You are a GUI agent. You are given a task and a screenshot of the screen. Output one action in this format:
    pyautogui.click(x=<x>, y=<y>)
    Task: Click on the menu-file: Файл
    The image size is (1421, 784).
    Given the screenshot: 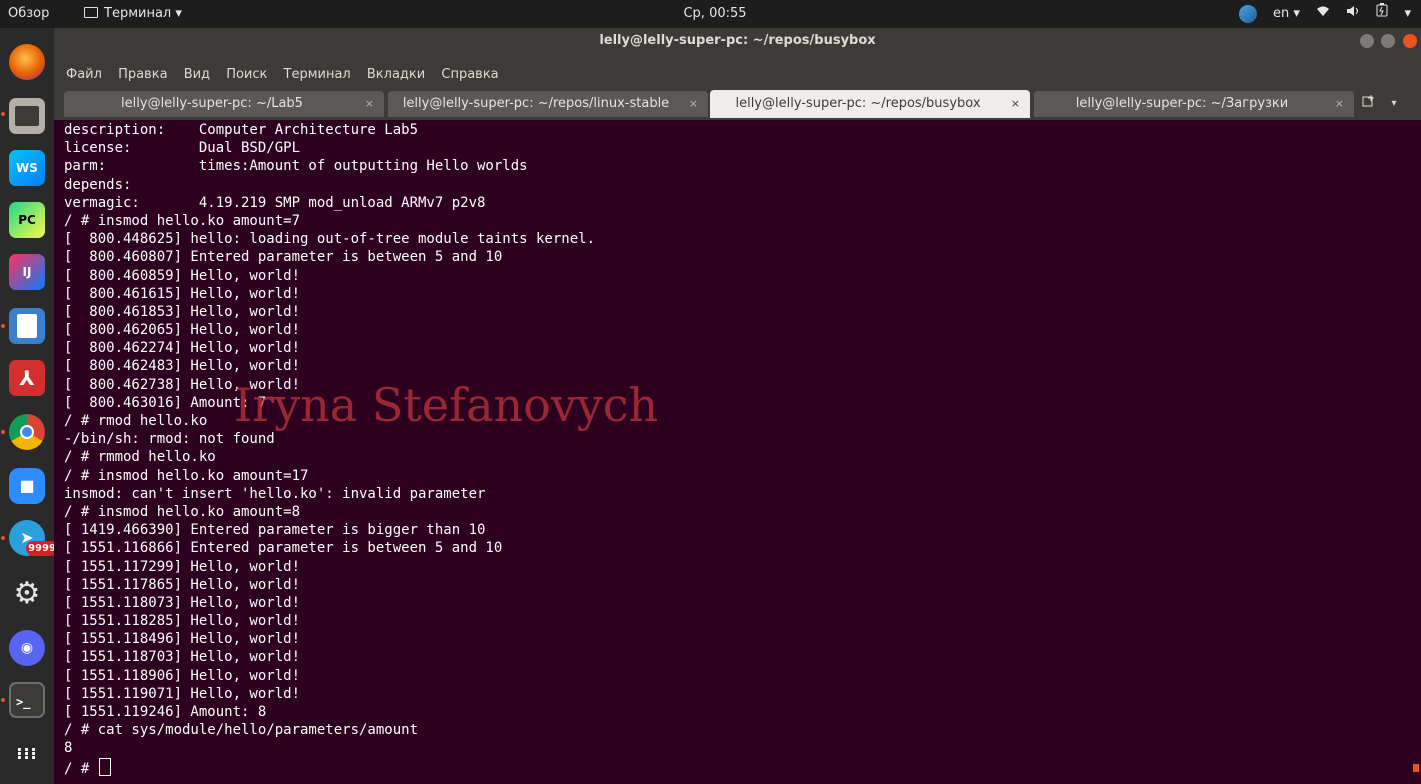 What is the action you would take?
    pyautogui.click(x=84, y=76)
    